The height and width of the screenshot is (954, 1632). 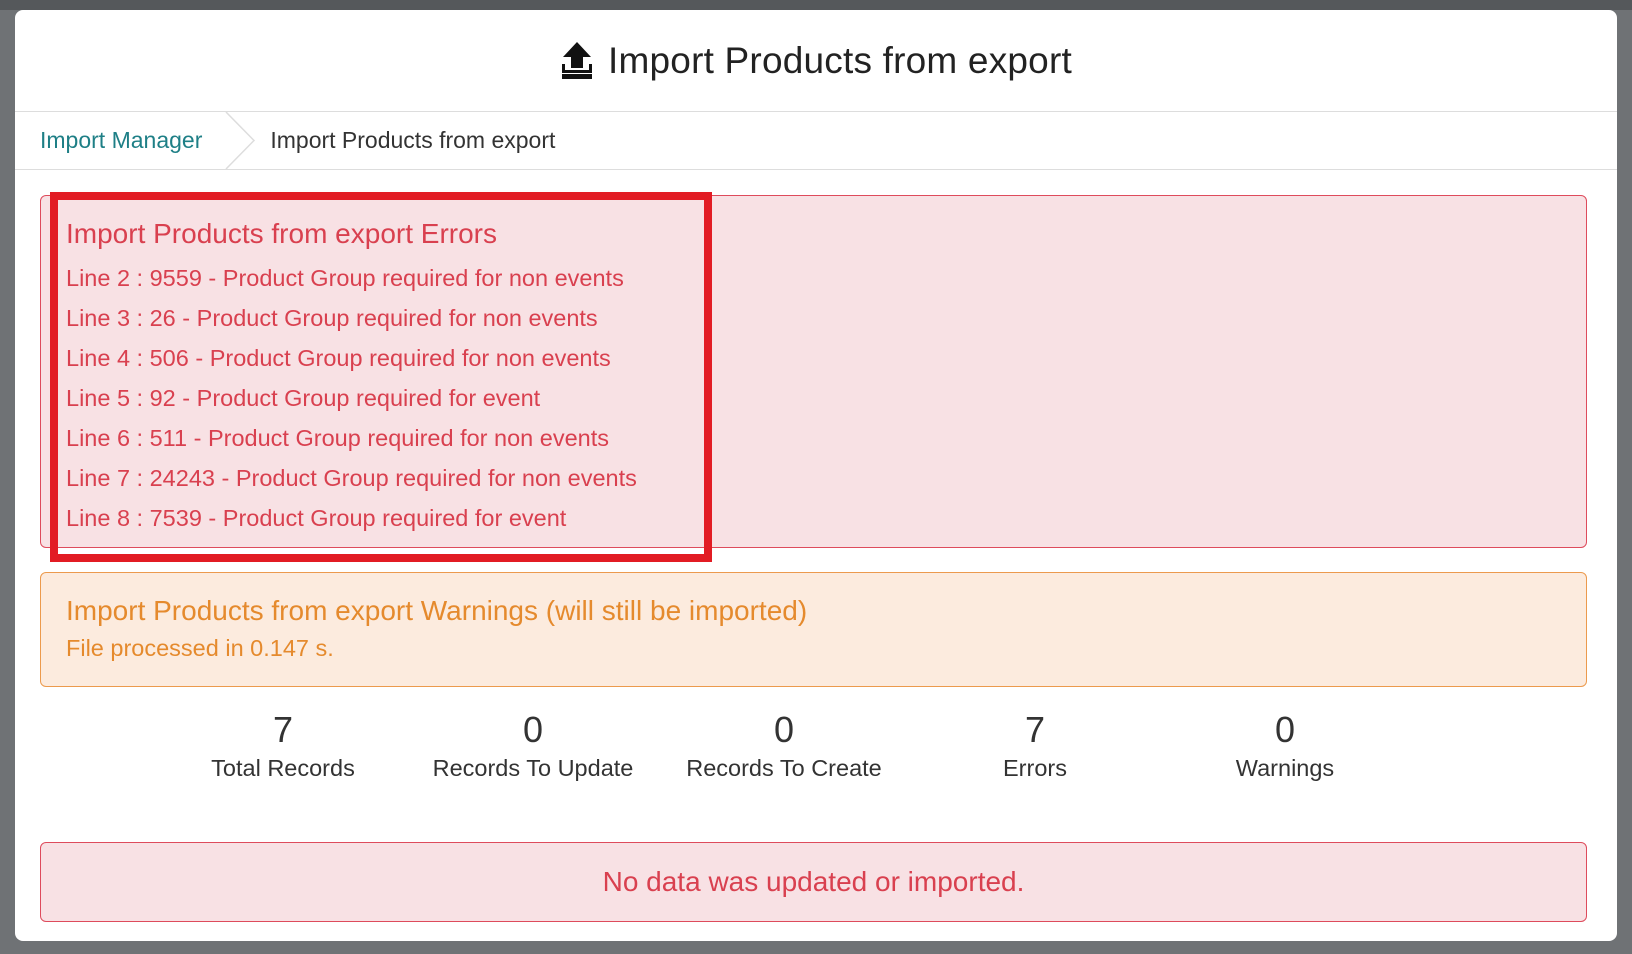 What do you see at coordinates (200, 648) in the screenshot?
I see `processing-time: File processed in 0.147 s.` at bounding box center [200, 648].